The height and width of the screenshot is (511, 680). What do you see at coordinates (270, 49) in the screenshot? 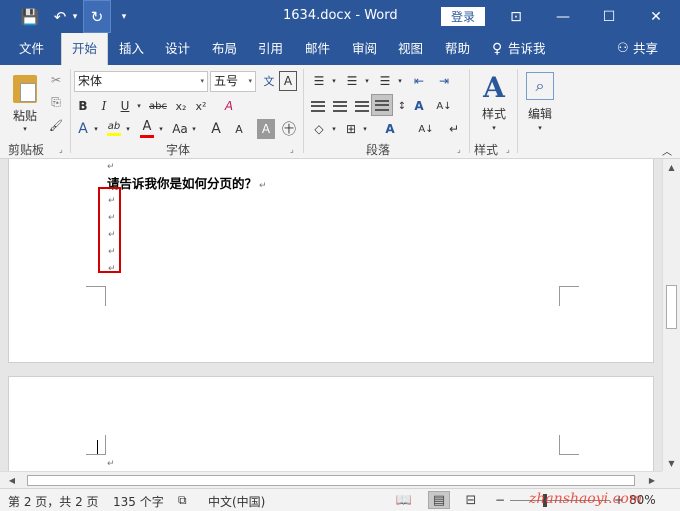
I see `tab-references: 引用` at bounding box center [270, 49].